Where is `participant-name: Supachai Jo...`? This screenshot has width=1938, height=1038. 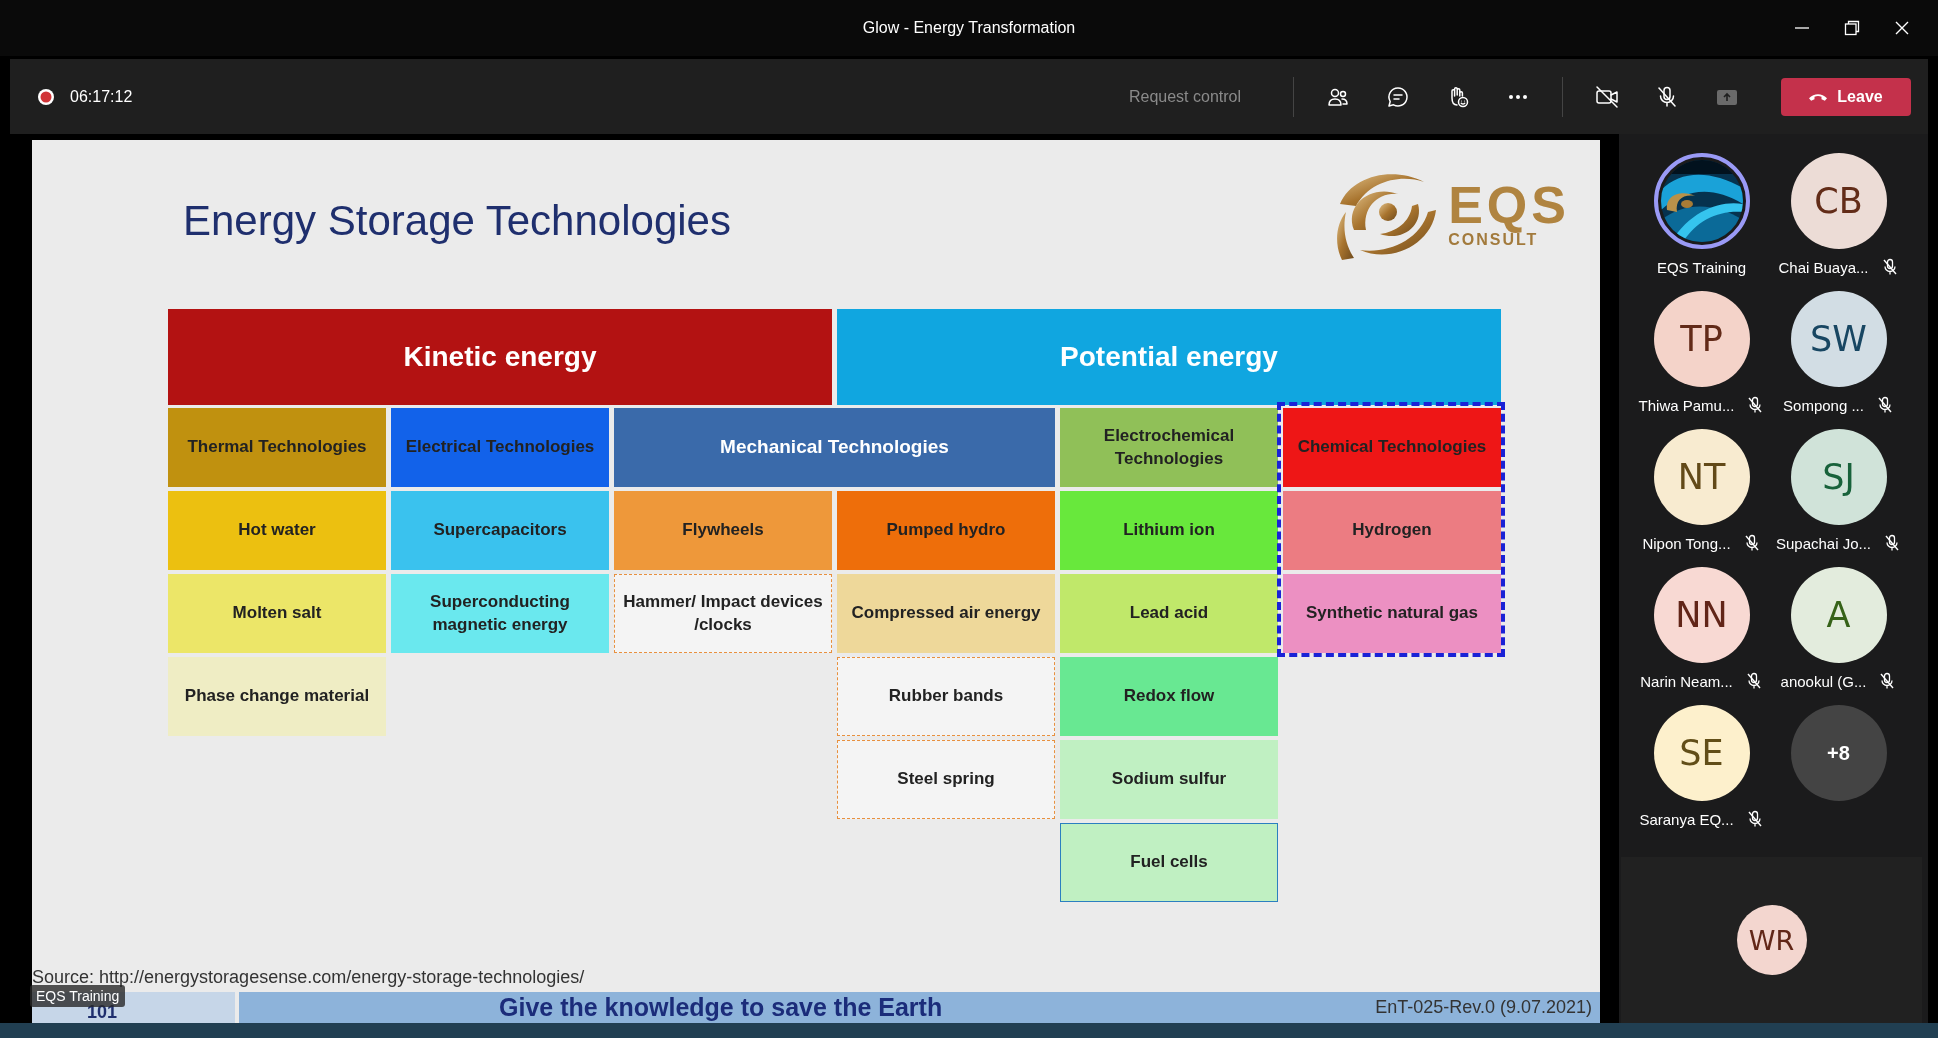
participant-name: Supachai Jo... is located at coordinates (1823, 543).